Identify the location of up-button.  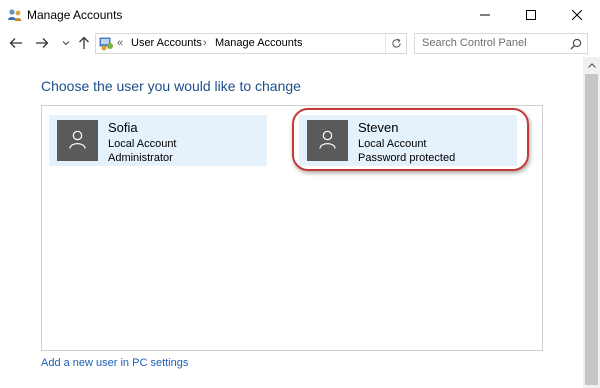
(84, 43).